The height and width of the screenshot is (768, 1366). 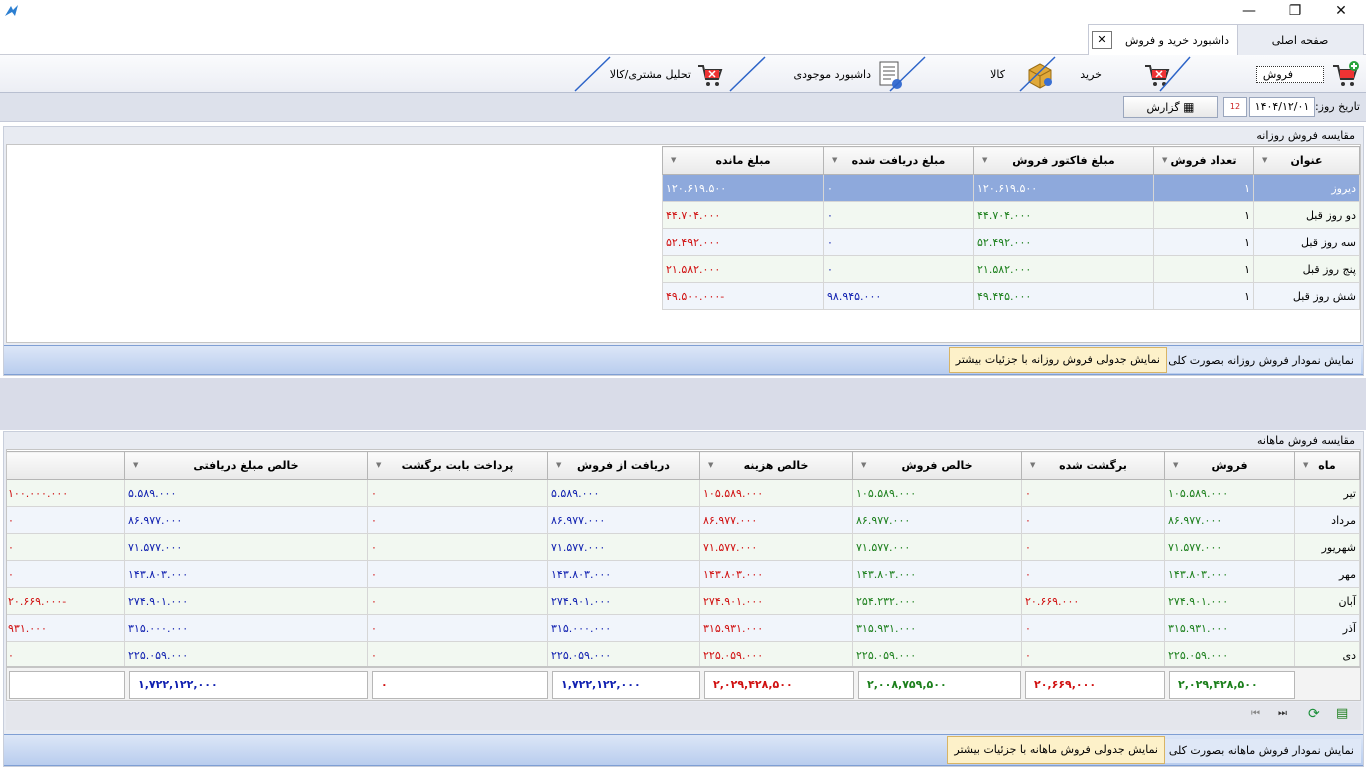 What do you see at coordinates (457, 465) in the screenshot?
I see `monthly-header-refund: پرداخت بابت برگشت ▼` at bounding box center [457, 465].